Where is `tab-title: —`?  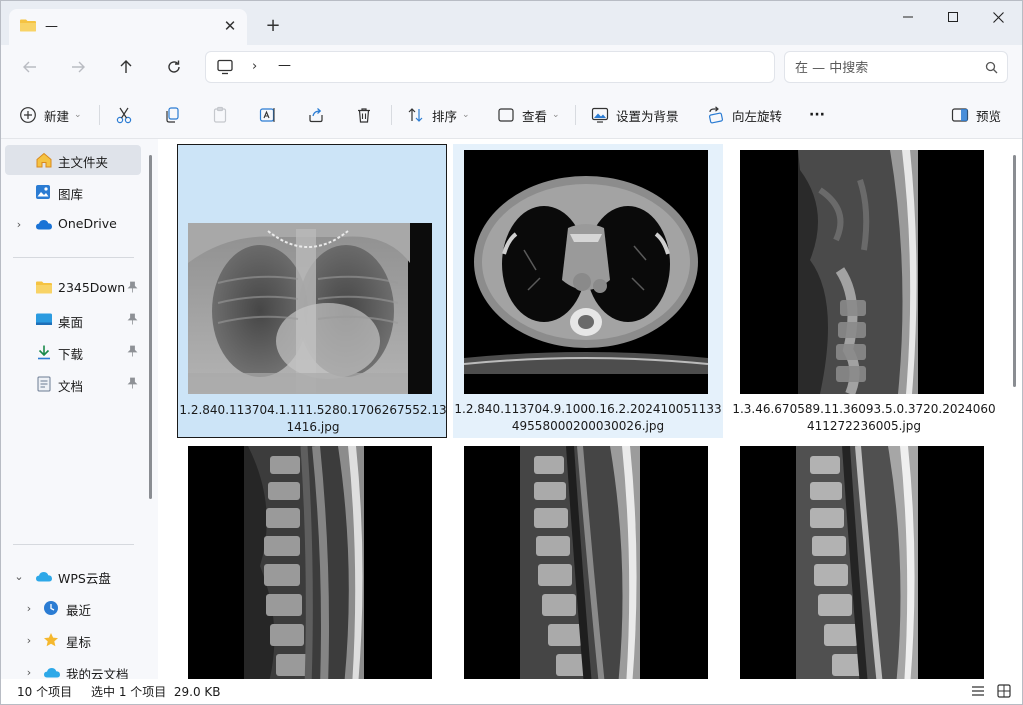
tab-title: — is located at coordinates (51, 26).